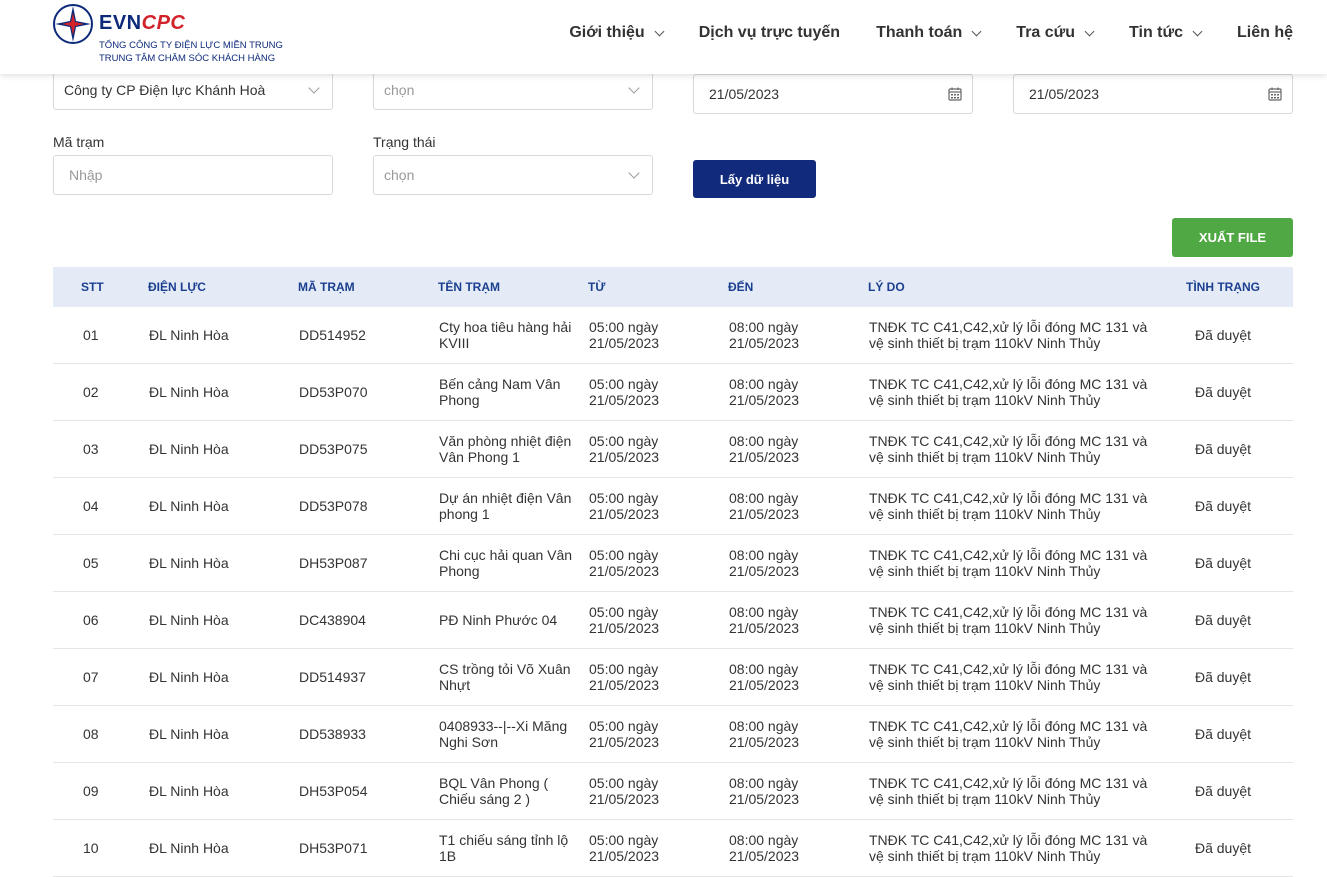 The height and width of the screenshot is (877, 1327). Describe the element at coordinates (91, 392) in the screenshot. I see `cell-stt: 02` at that location.